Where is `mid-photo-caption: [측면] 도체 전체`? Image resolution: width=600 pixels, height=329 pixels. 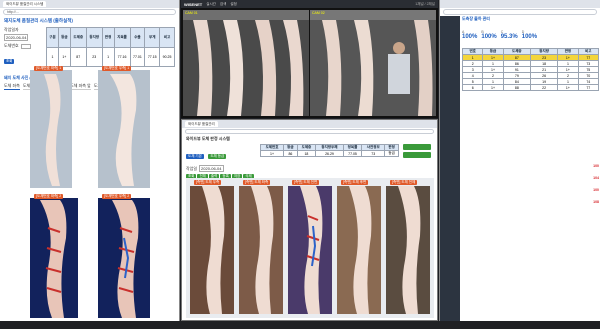 mid-photo-caption: [측면] 도체 전체 is located at coordinates (404, 182).